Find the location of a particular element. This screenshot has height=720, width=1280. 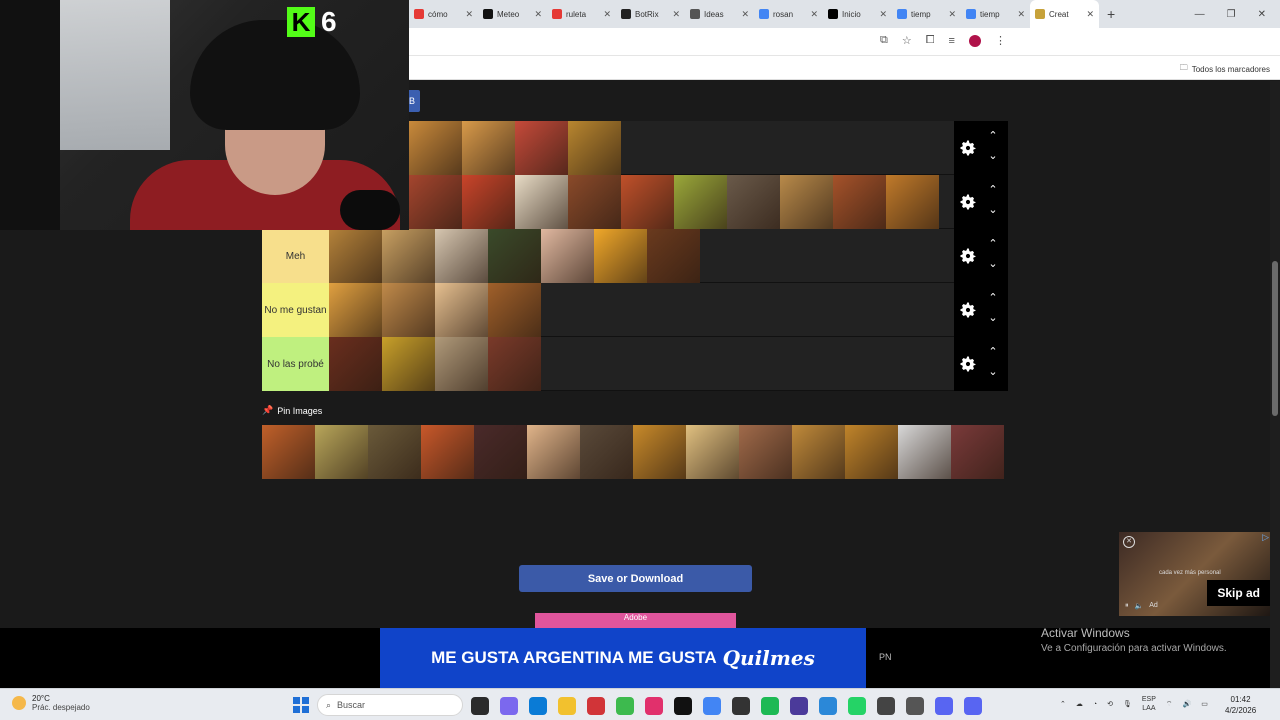

browser-tab: rosan ✕ is located at coordinates (788, 14).